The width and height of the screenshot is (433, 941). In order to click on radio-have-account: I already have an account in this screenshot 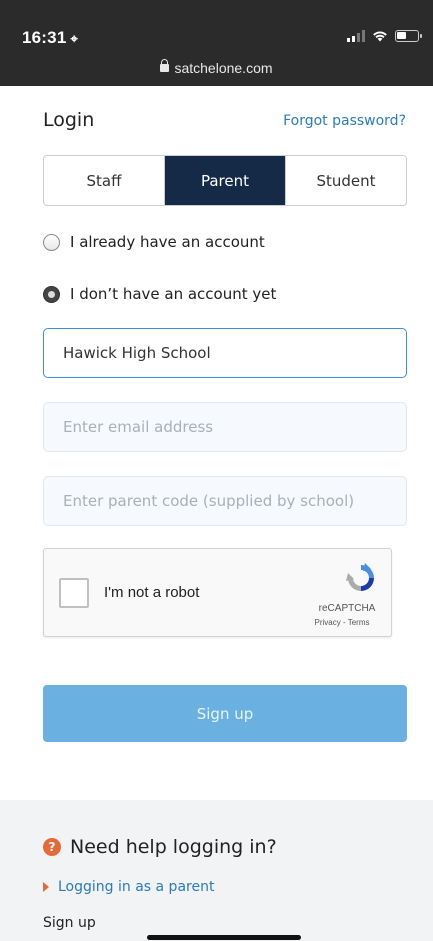, I will do `click(154, 242)`.